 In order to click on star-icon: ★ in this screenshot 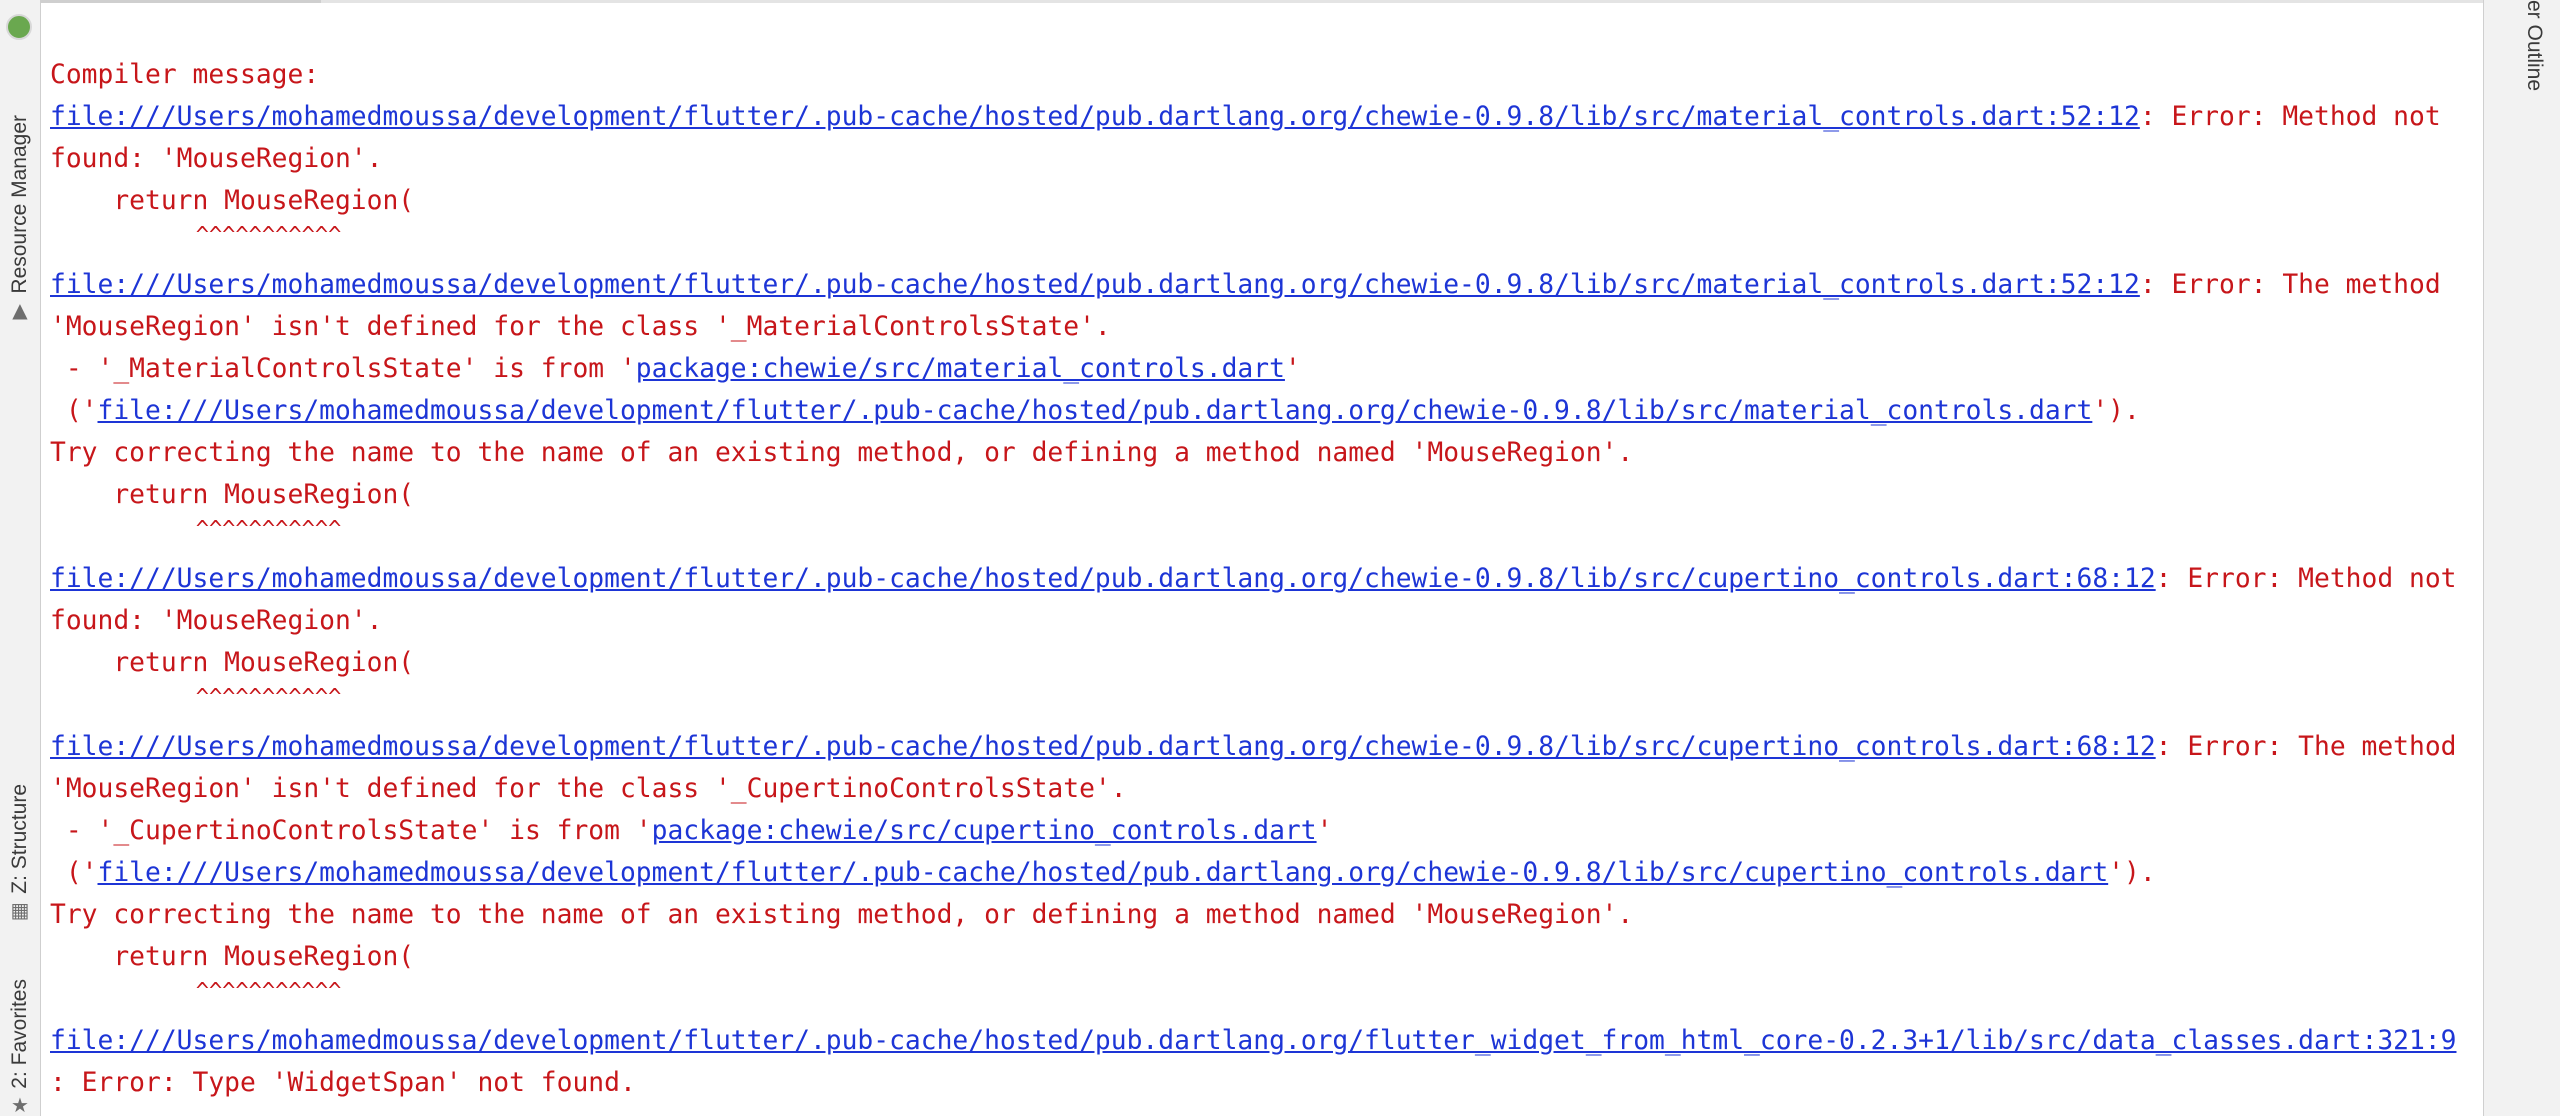, I will do `click(20, 1105)`.